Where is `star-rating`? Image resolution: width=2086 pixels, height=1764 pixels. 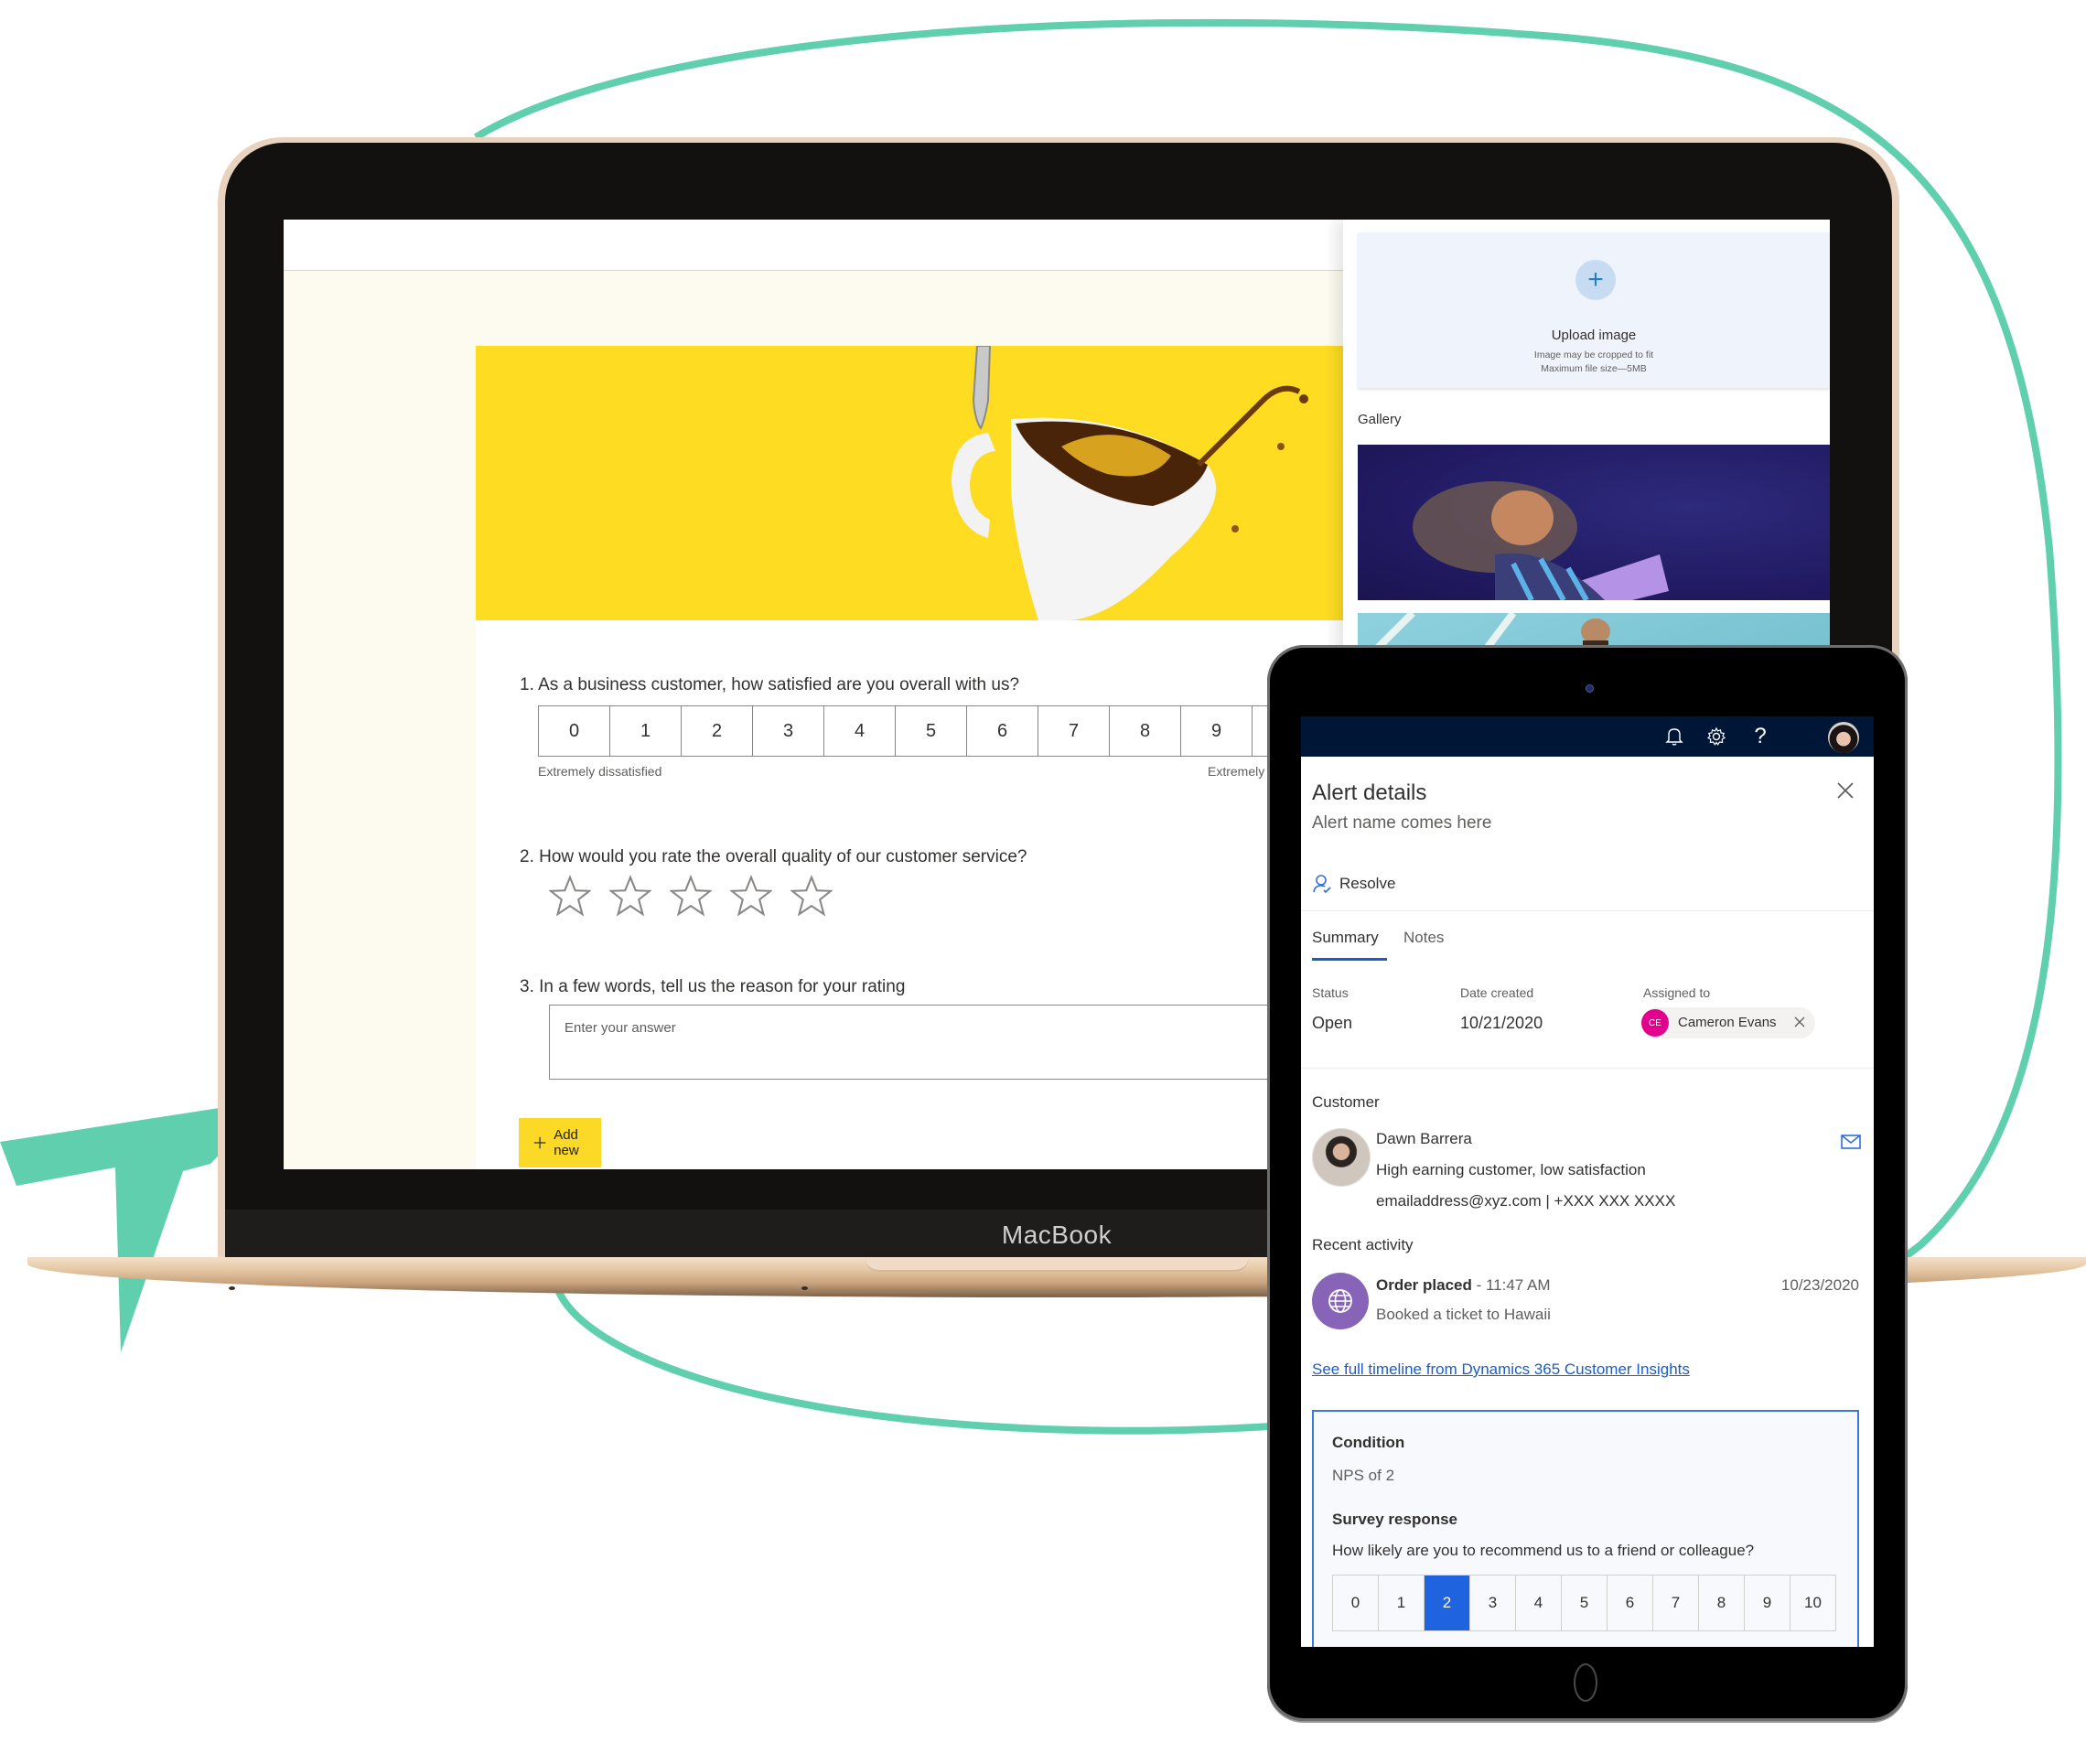
star-rating is located at coordinates (691, 896).